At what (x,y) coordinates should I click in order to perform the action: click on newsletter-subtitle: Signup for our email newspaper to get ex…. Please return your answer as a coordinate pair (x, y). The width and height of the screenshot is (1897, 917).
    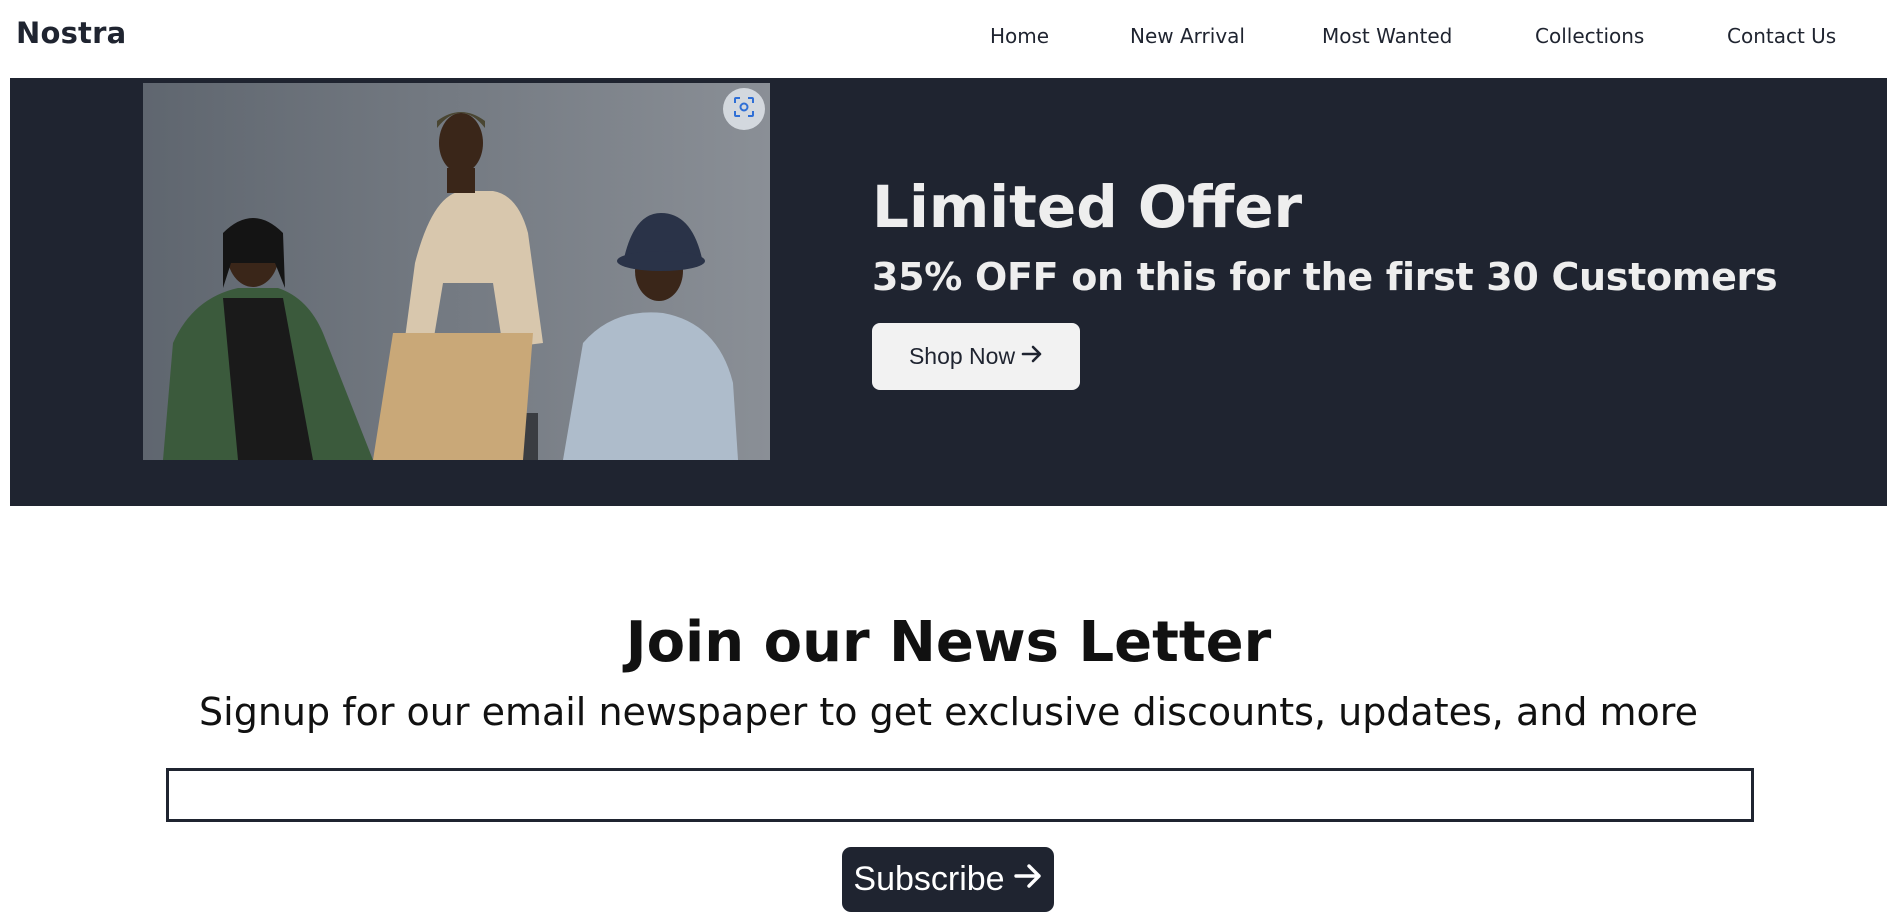
    Looking at the image, I should click on (948, 712).